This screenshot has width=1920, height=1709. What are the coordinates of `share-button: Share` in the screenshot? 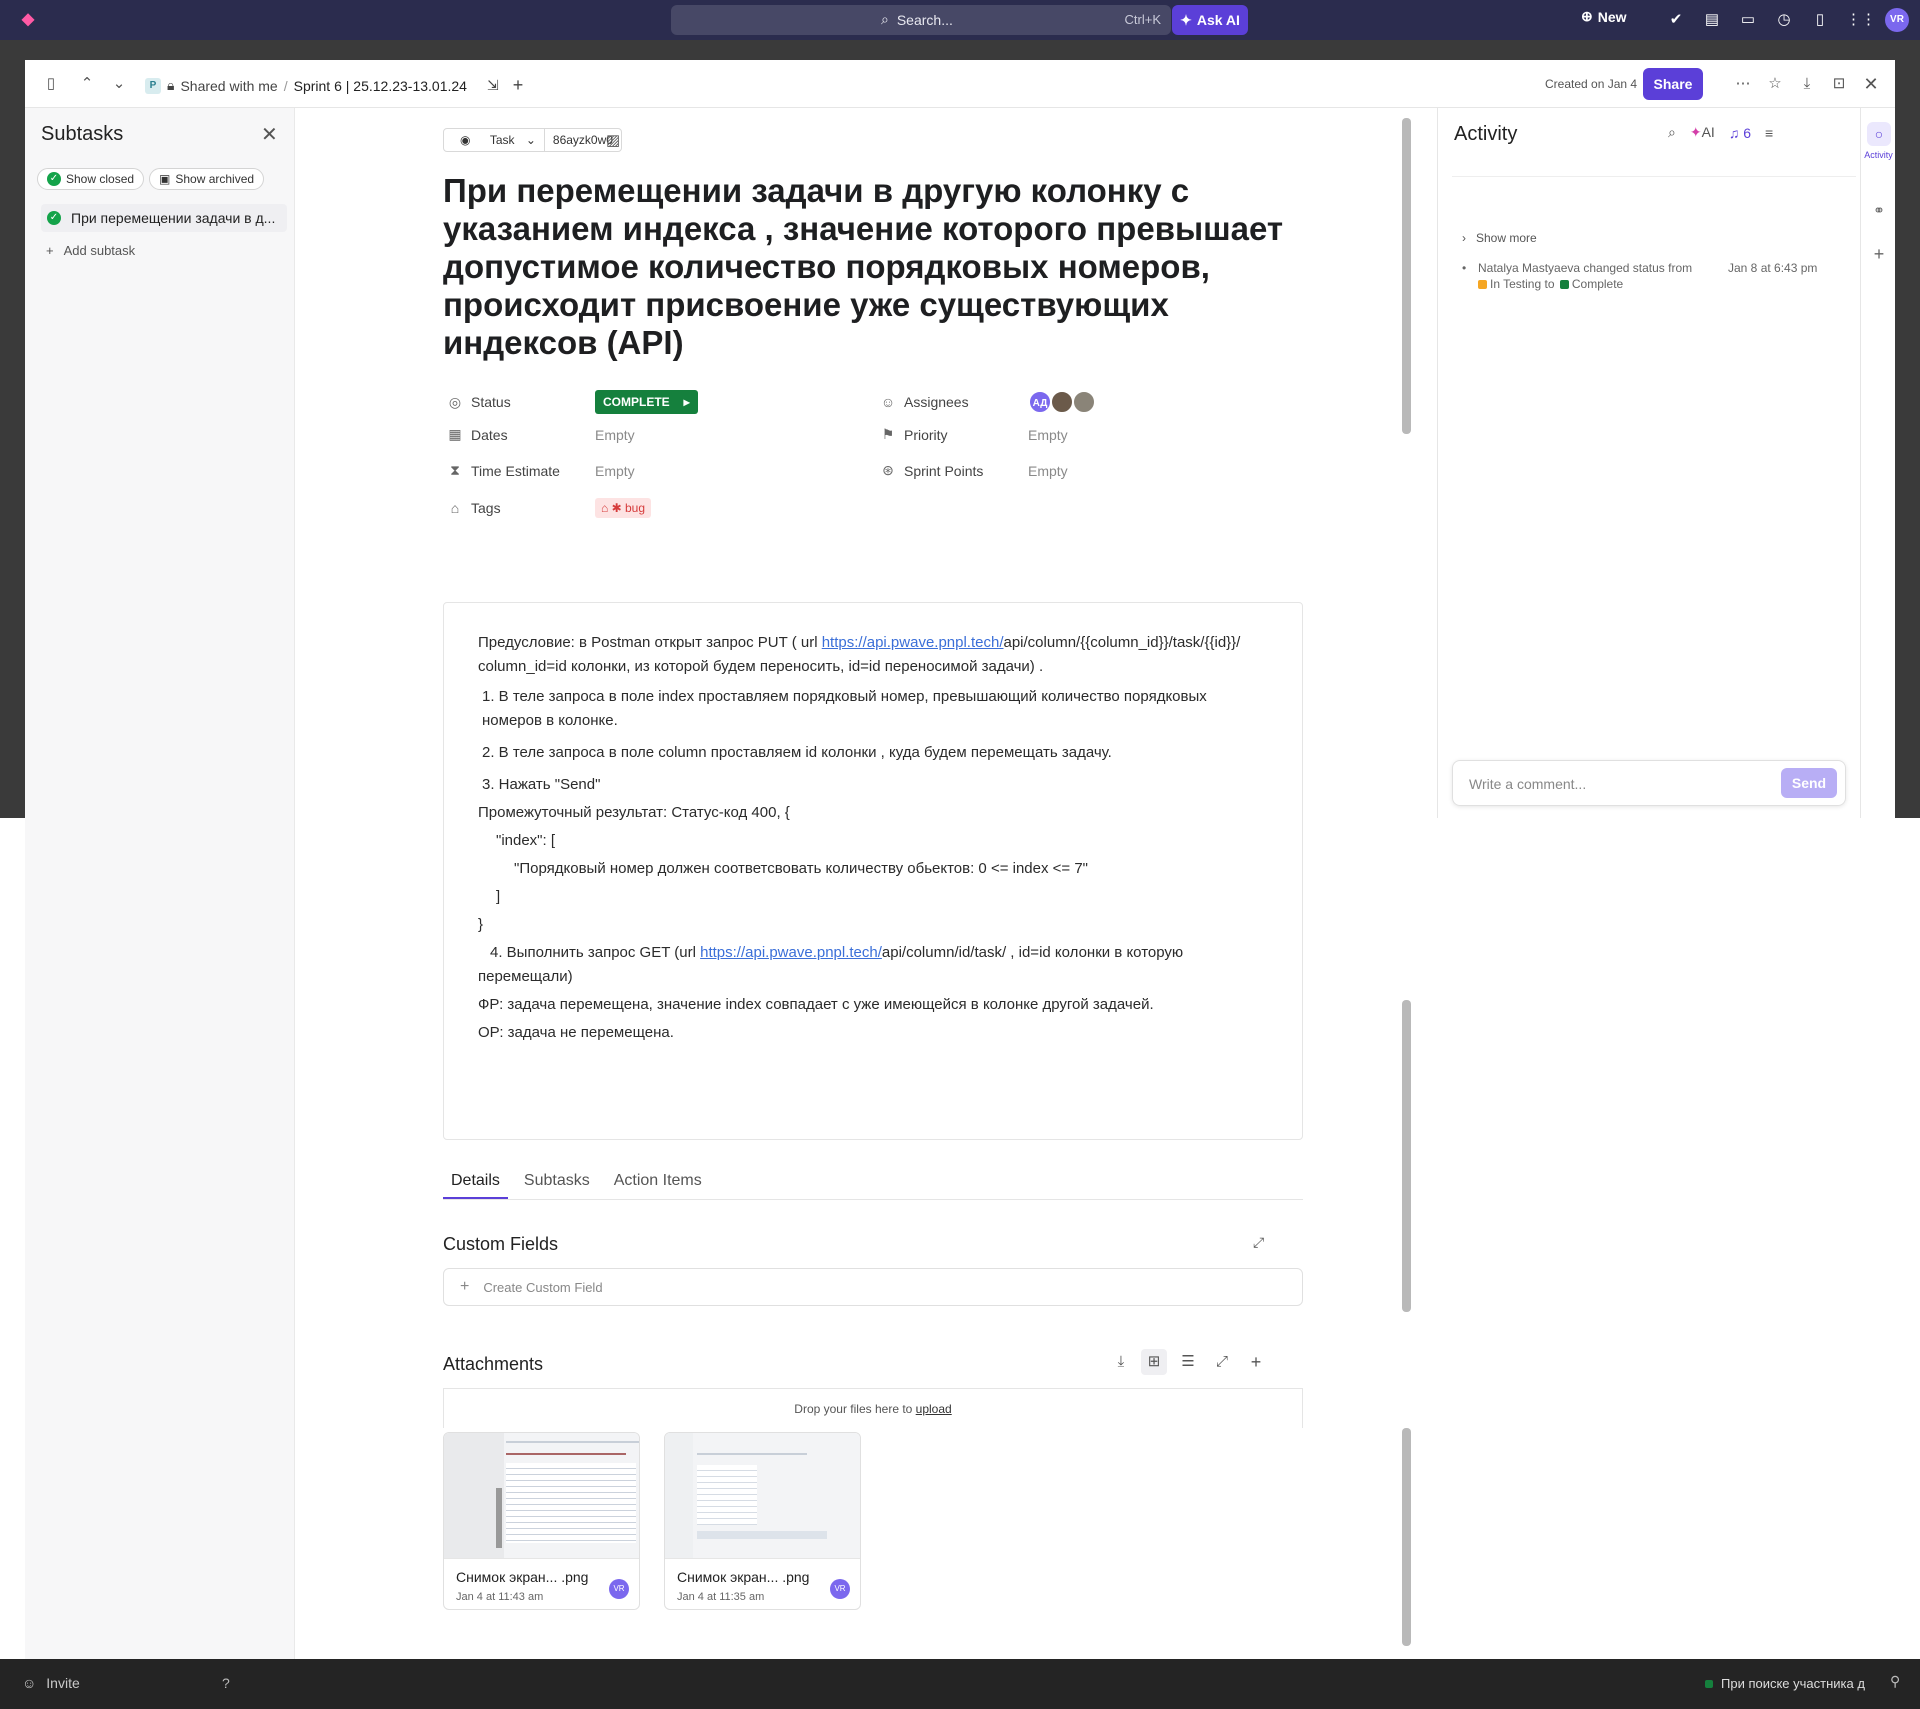 It's located at (1673, 84).